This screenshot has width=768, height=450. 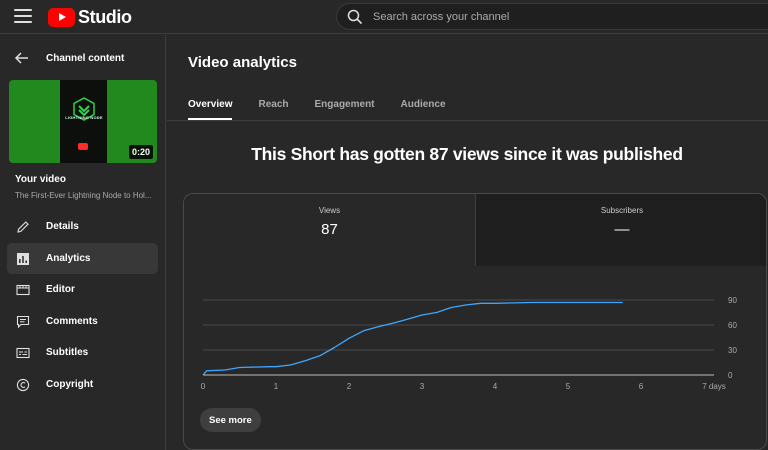 I want to click on x-tick-label: 5, so click(x=568, y=386).